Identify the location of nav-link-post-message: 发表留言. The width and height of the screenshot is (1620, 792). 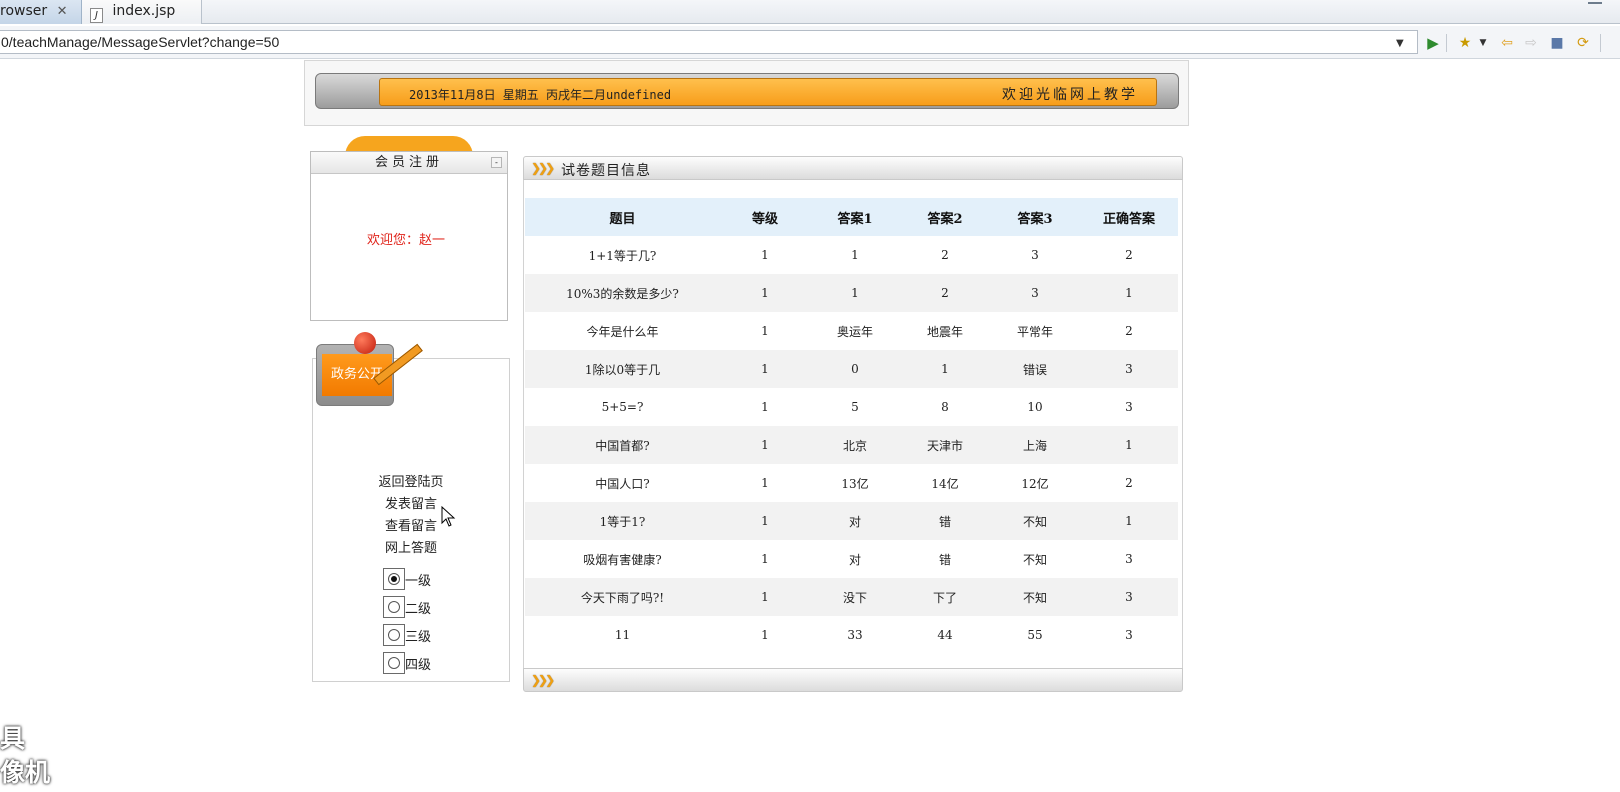
(411, 505).